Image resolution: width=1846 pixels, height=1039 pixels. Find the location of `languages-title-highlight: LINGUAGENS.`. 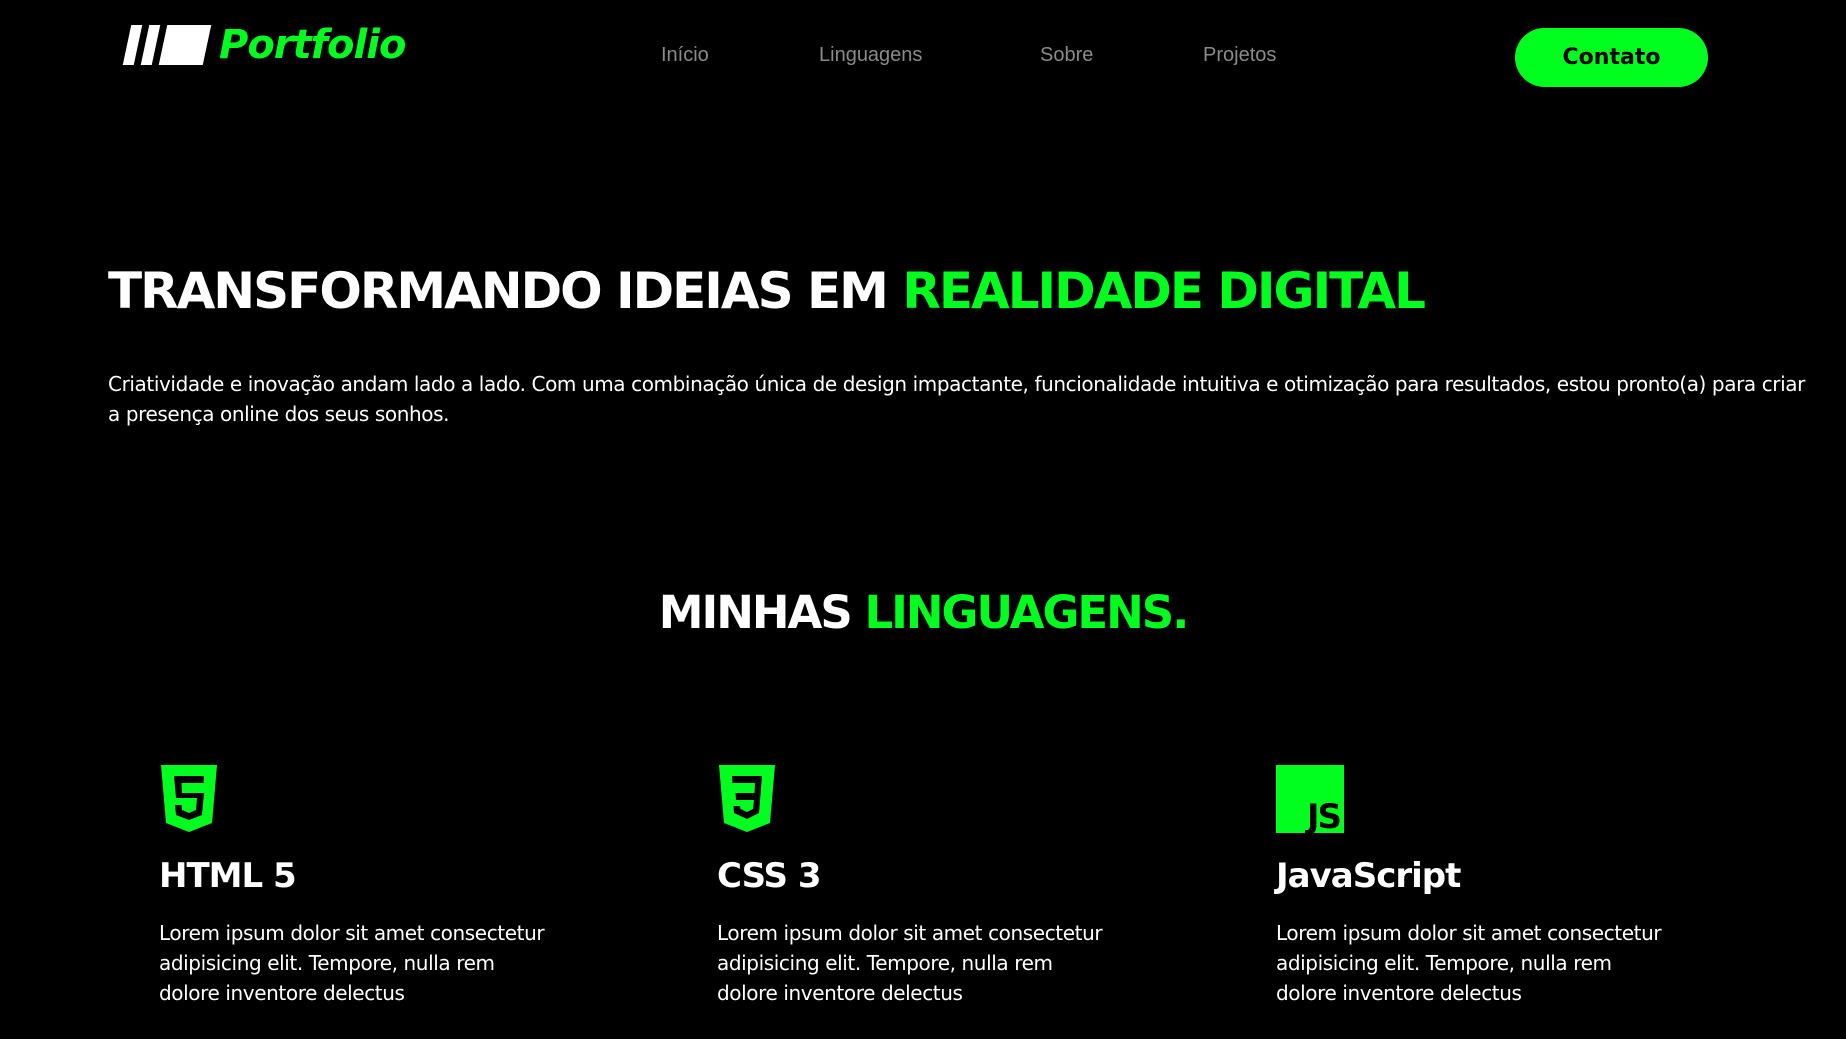

languages-title-highlight: LINGUAGENS. is located at coordinates (1026, 612).